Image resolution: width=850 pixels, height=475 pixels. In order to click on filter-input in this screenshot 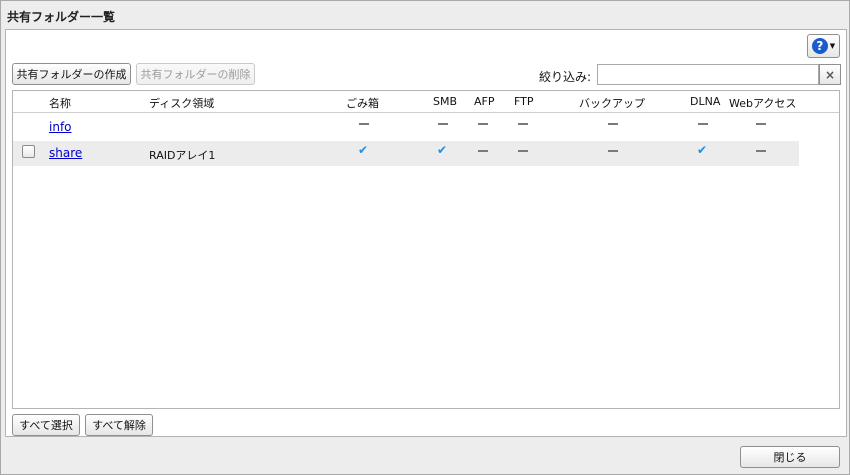, I will do `click(708, 74)`.